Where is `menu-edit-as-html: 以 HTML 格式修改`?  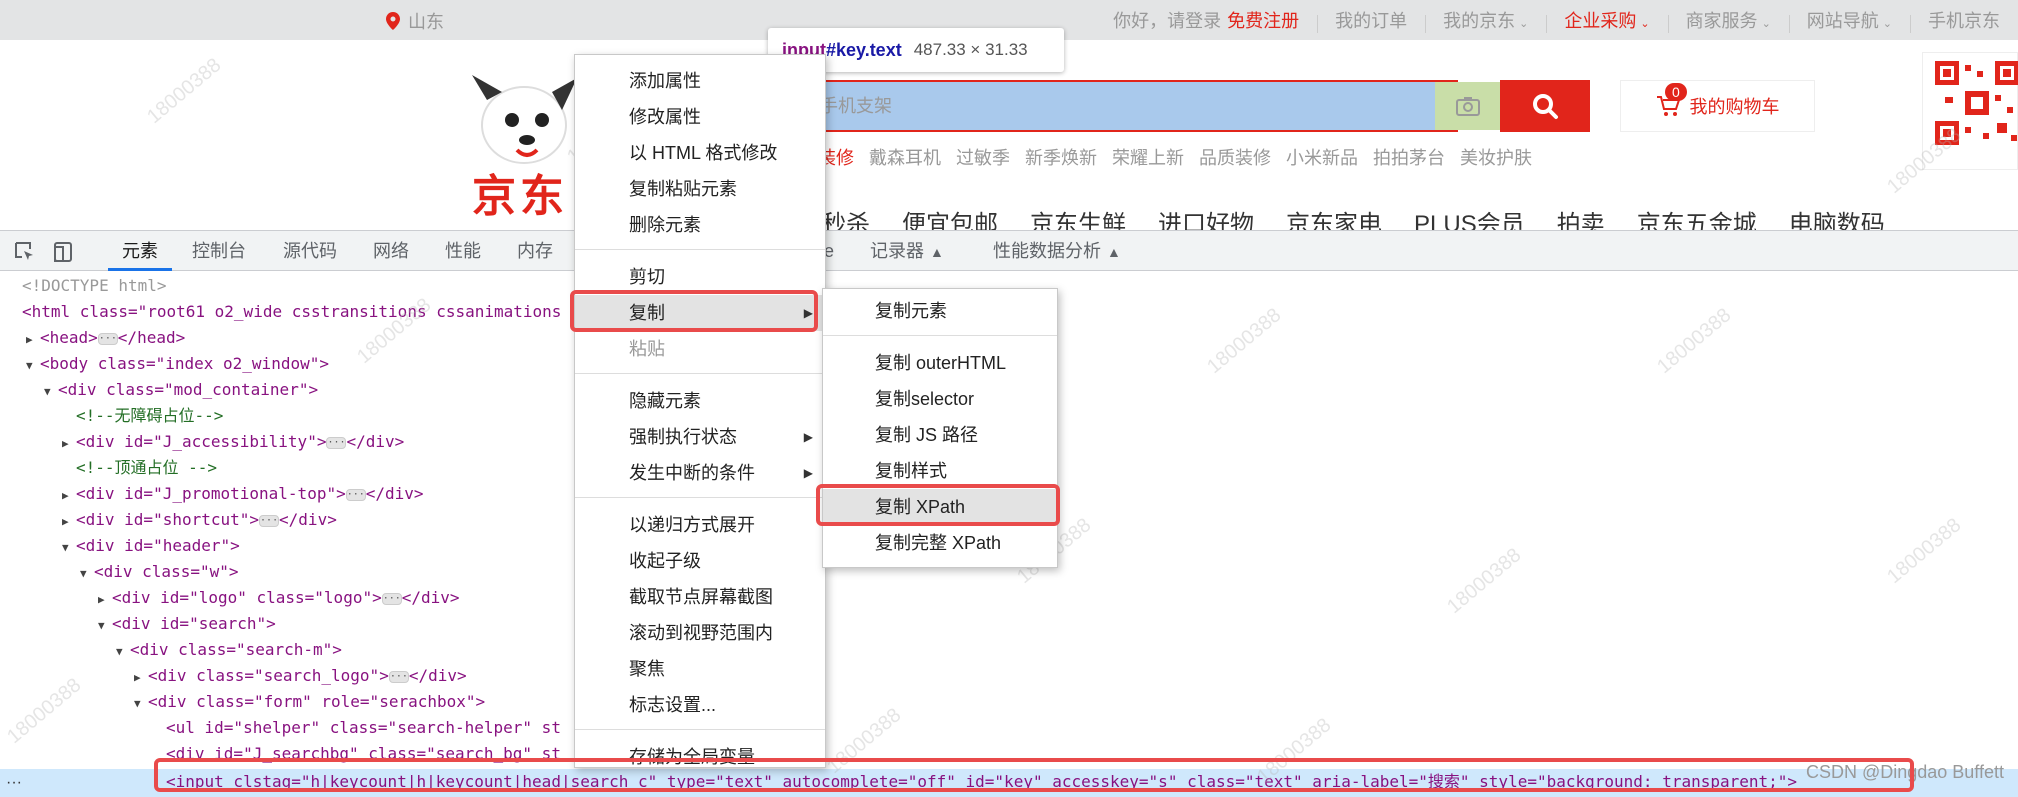 menu-edit-as-html: 以 HTML 格式修改 is located at coordinates (700, 153).